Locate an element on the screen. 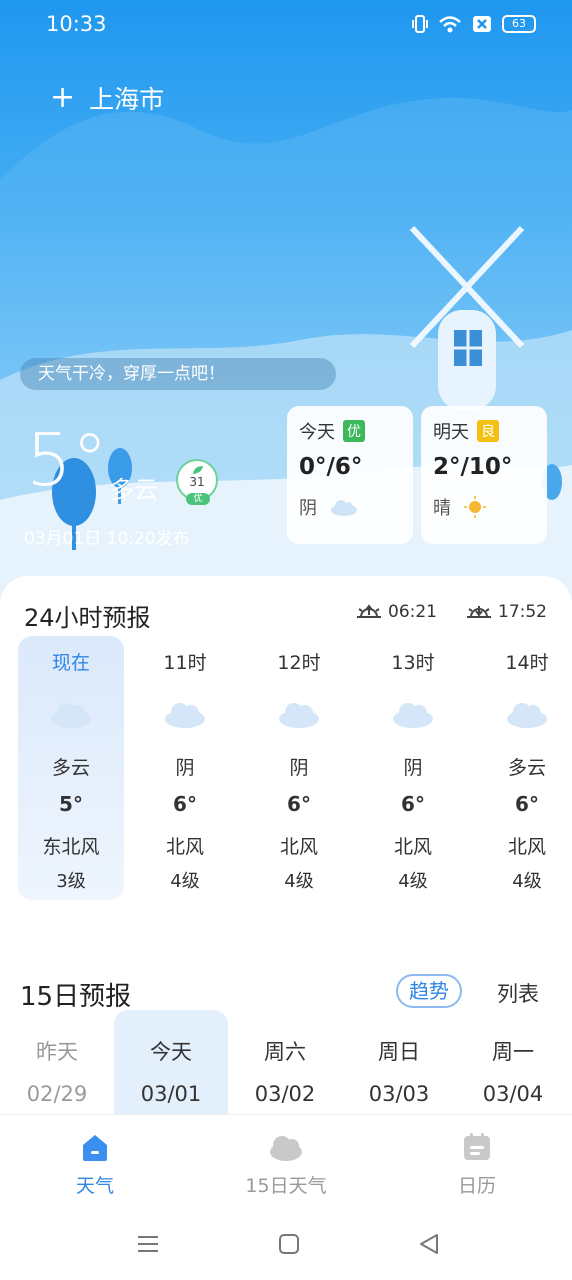 The width and height of the screenshot is (572, 1280). hour-temp: 5° is located at coordinates (71, 804).